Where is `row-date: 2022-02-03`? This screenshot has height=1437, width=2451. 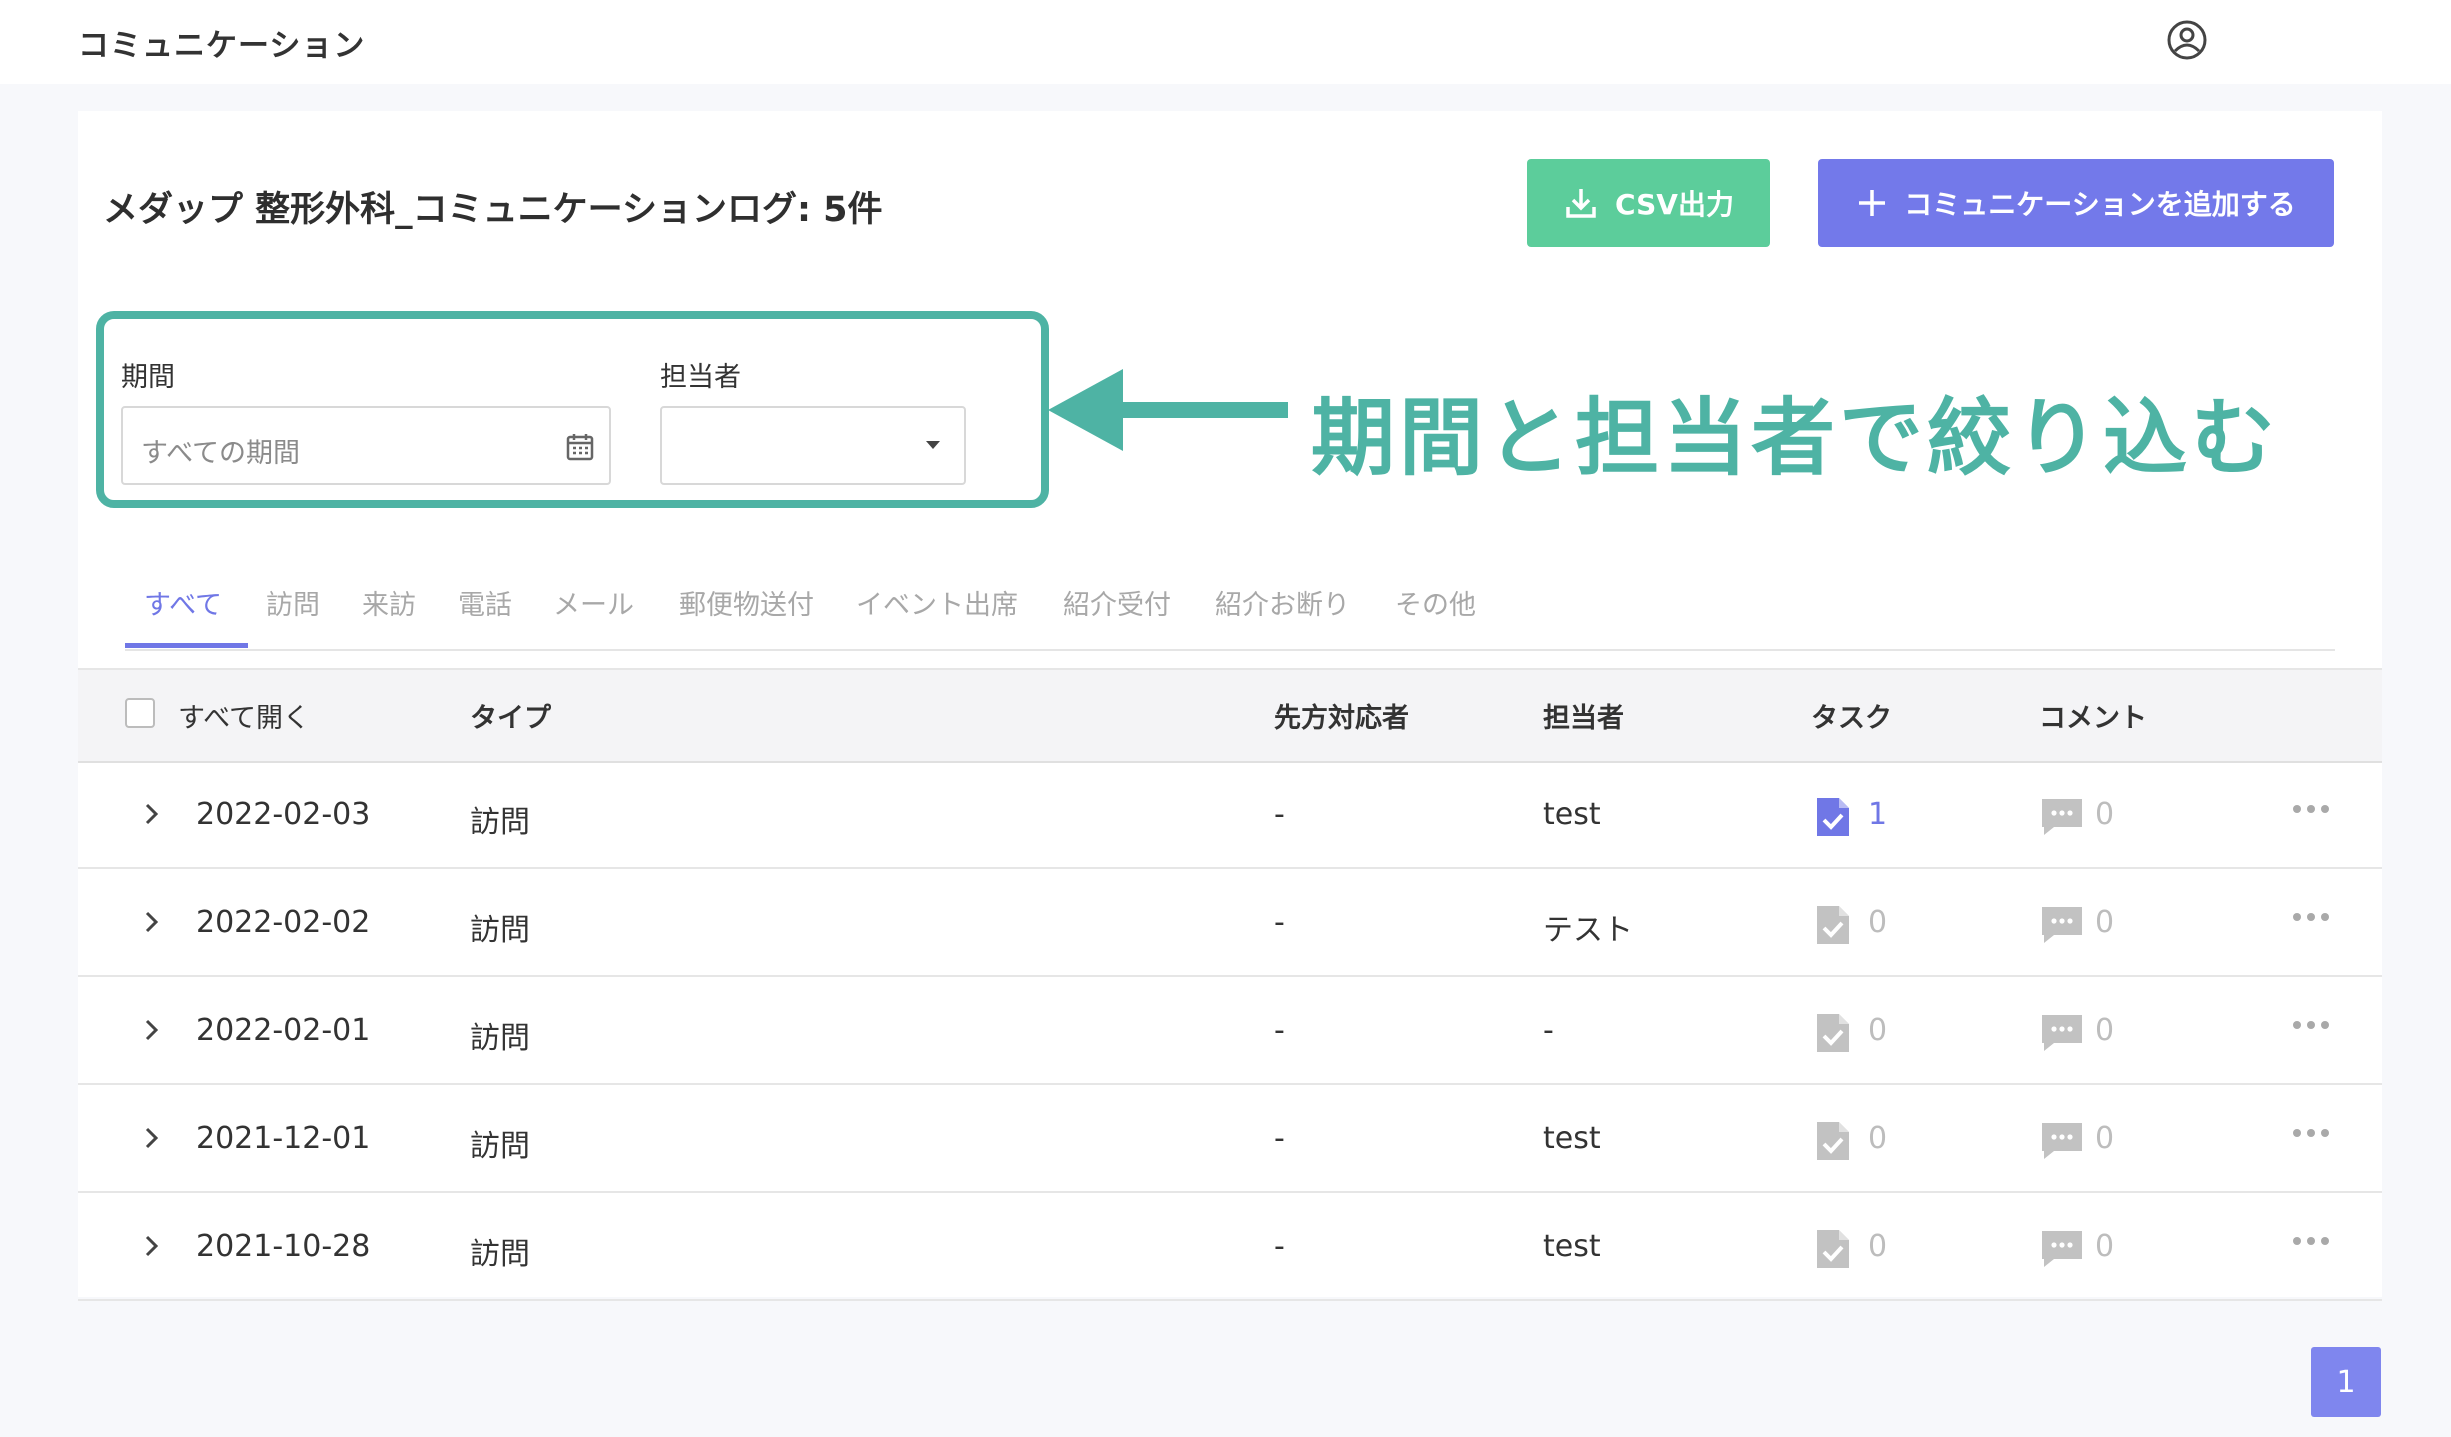
row-date: 2022-02-03 is located at coordinates (283, 814).